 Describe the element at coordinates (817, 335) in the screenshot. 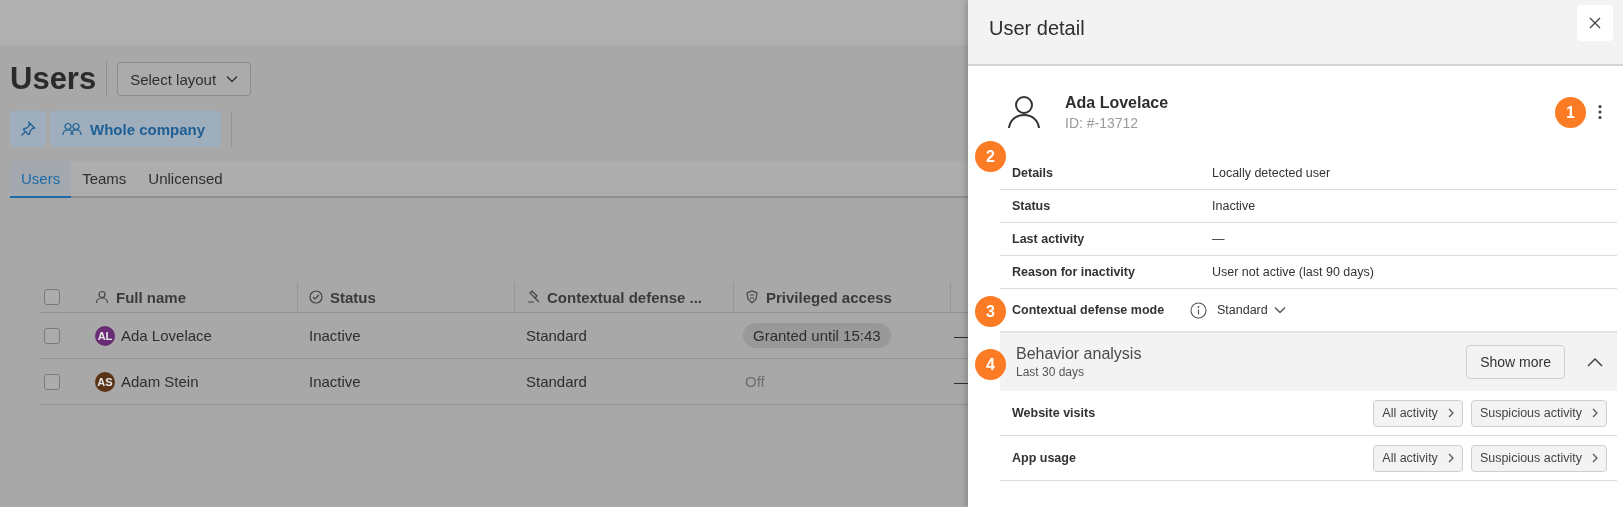

I see `access-badge: Granted until 15:43` at that location.